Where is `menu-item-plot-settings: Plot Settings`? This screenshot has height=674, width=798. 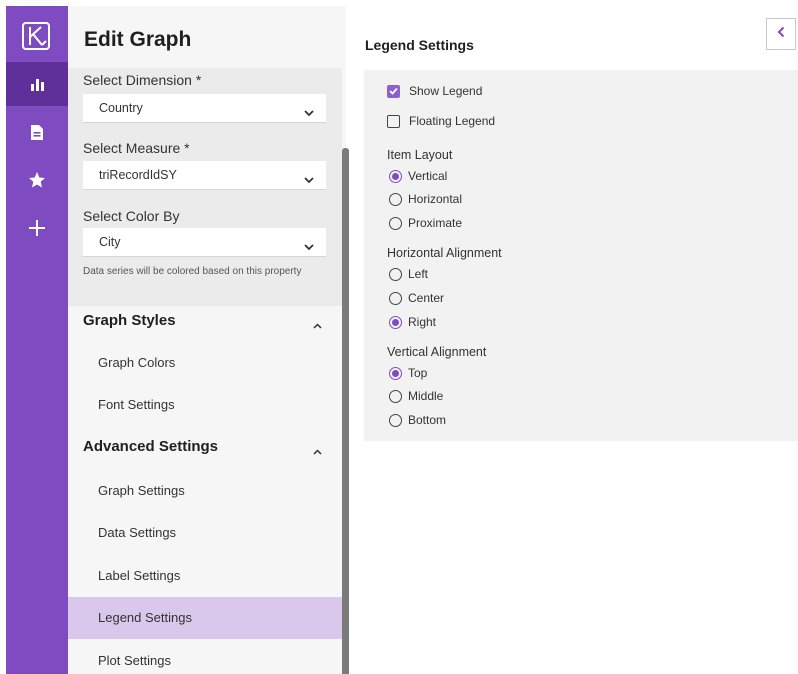 menu-item-plot-settings: Plot Settings is located at coordinates (205, 657).